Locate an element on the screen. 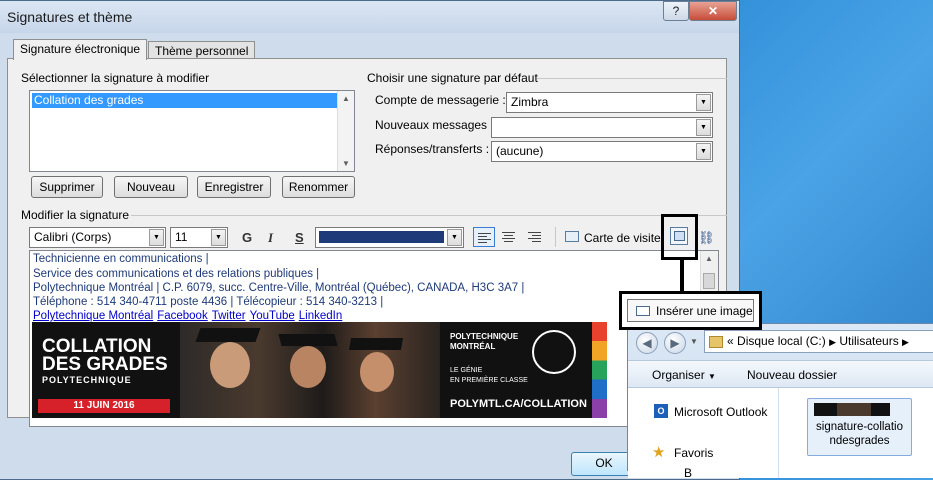  edit-signature-group-label: Sélectionner la signature à modifier is located at coordinates (115, 78).